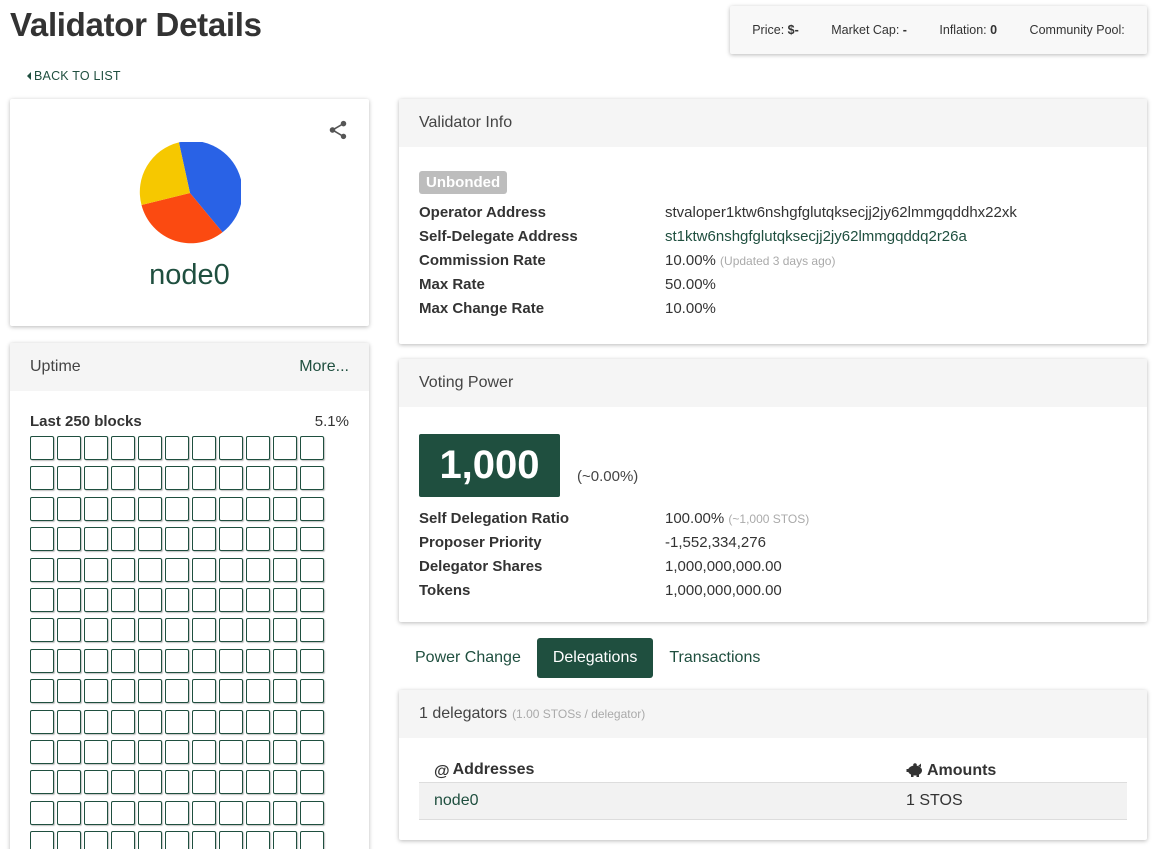  Describe the element at coordinates (690, 308) in the screenshot. I see `max-change-rate-value: 10.00%` at that location.